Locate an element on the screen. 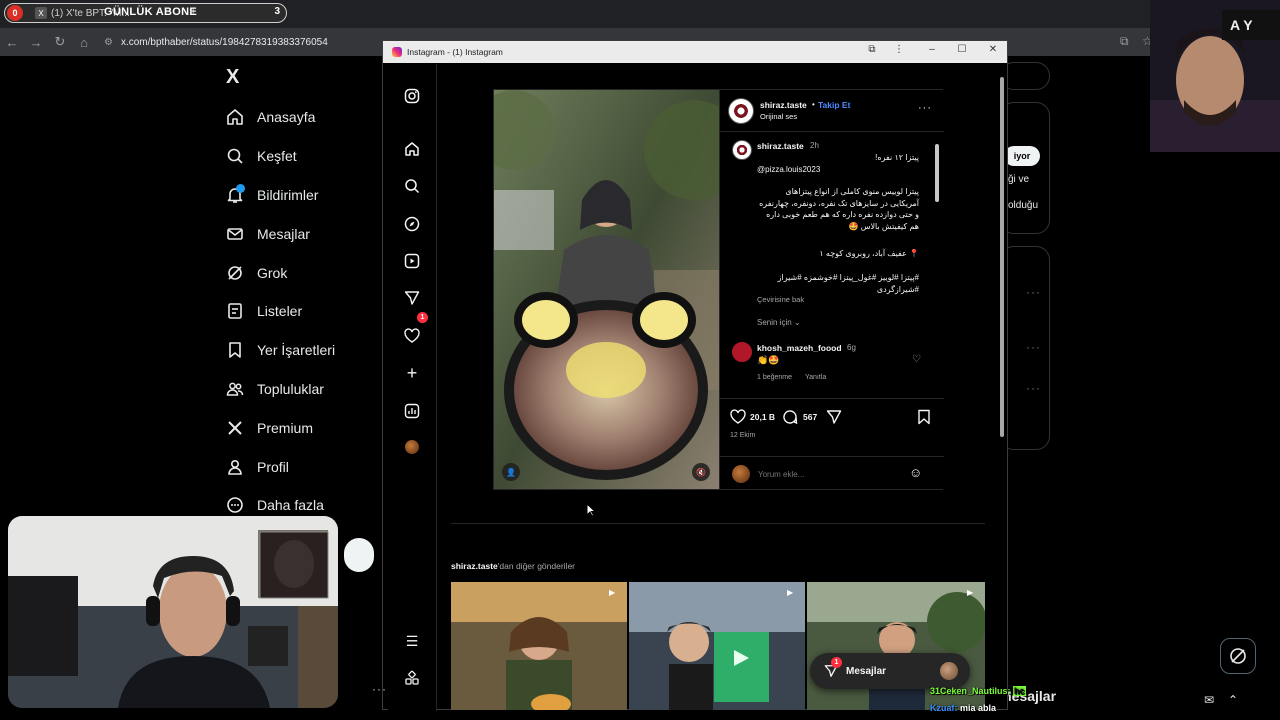 This screenshot has height=720, width=1280. tagged-user-icon: 👤 is located at coordinates (511, 472).